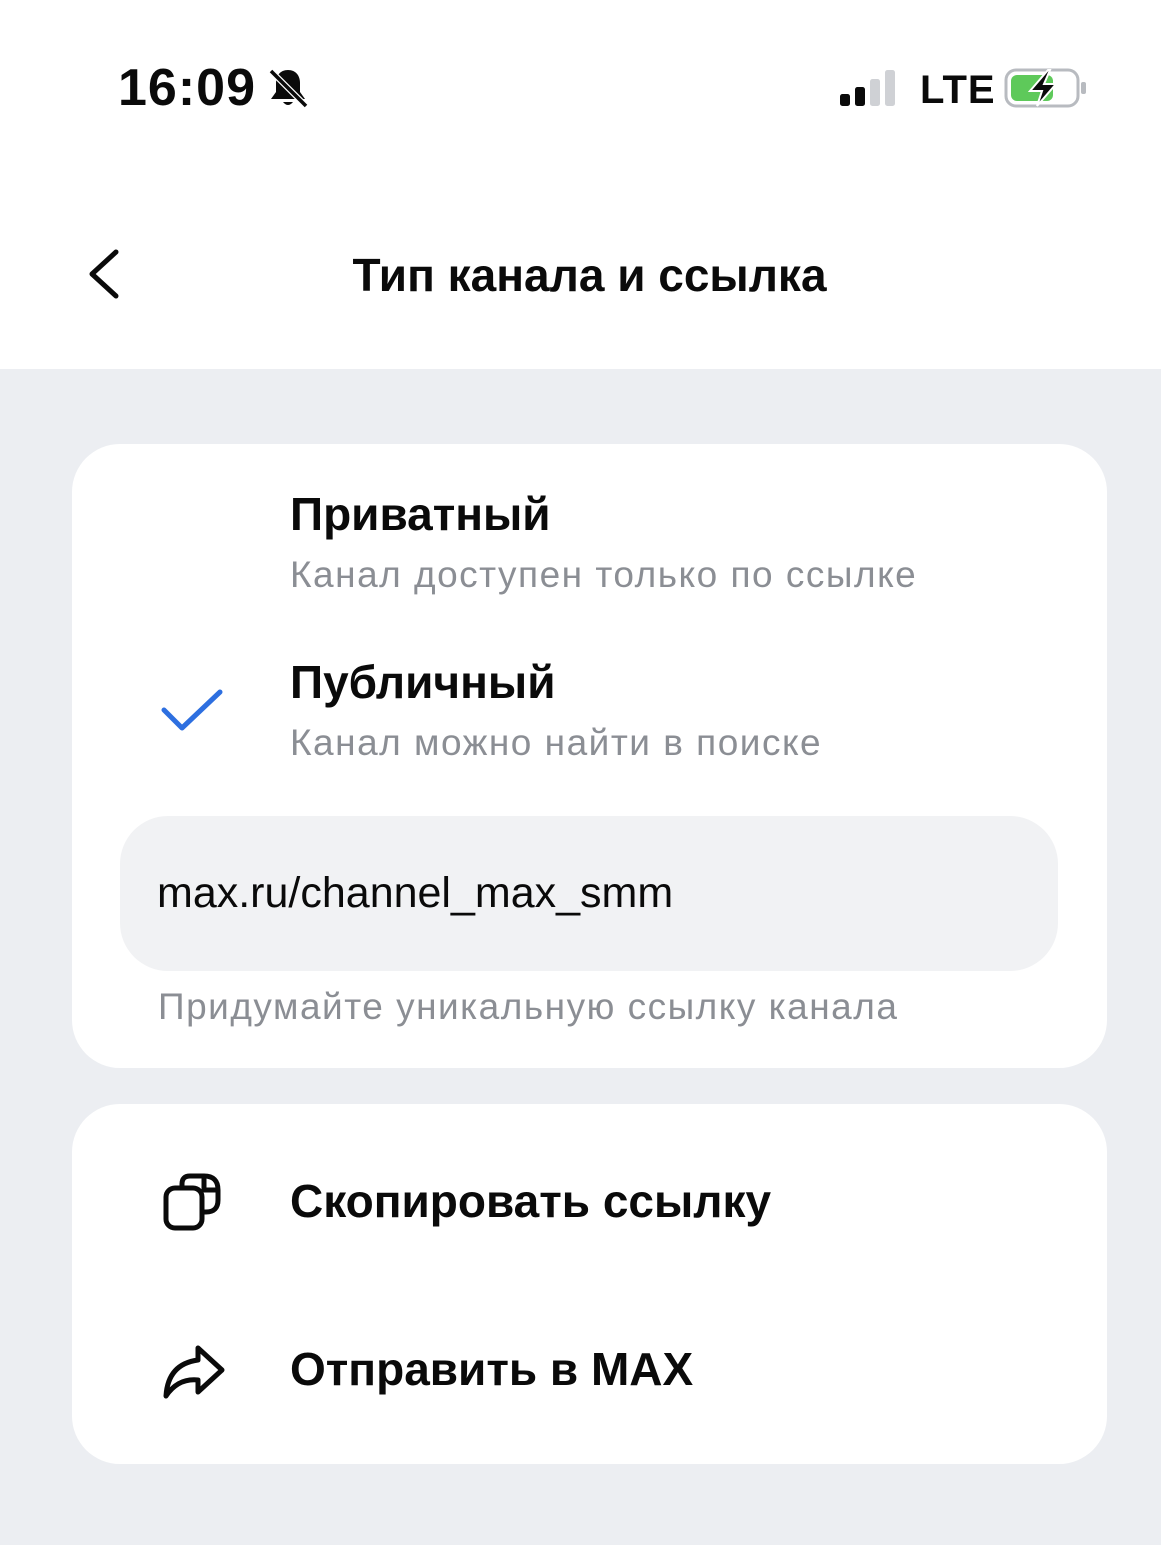 Image resolution: width=1161 pixels, height=1545 pixels. What do you see at coordinates (1045, 88) in the screenshot?
I see `battery-charging-icon` at bounding box center [1045, 88].